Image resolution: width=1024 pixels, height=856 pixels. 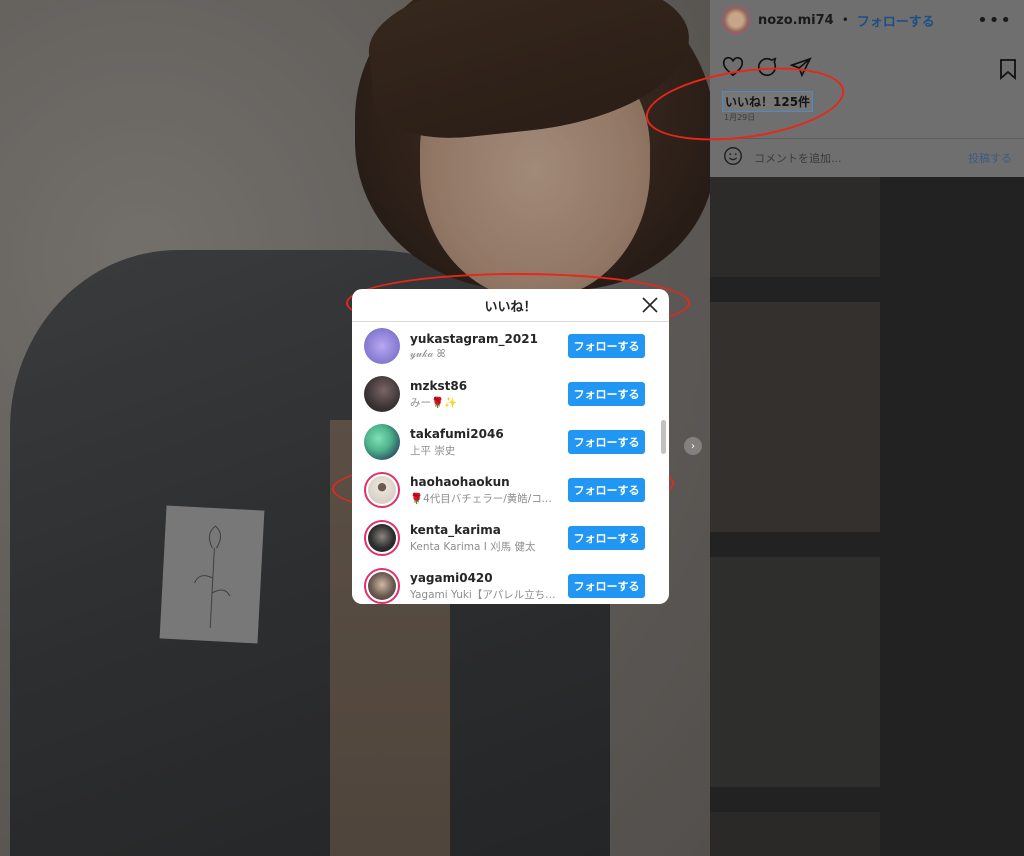 I want to click on more-options-icon: •••, so click(x=994, y=20).